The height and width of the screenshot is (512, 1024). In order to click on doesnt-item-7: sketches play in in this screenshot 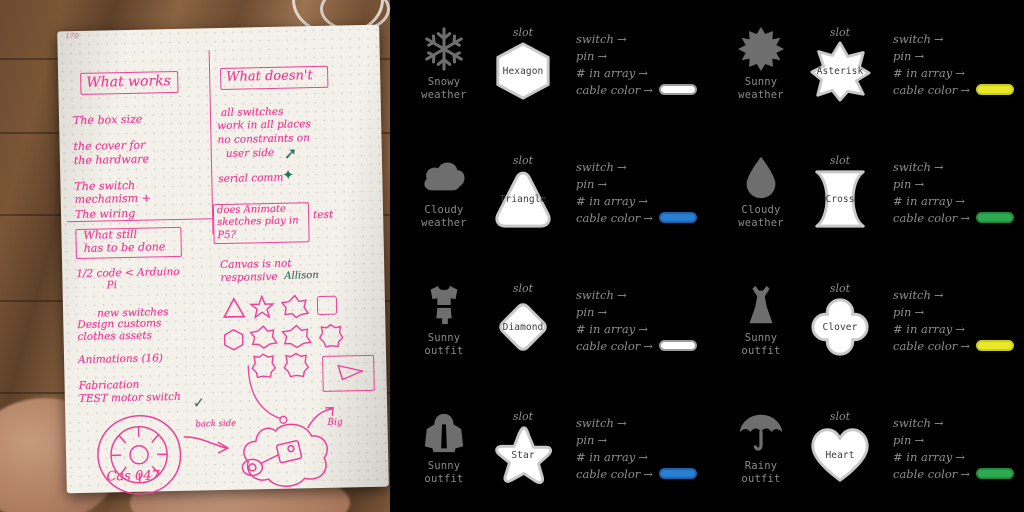, I will do `click(258, 222)`.